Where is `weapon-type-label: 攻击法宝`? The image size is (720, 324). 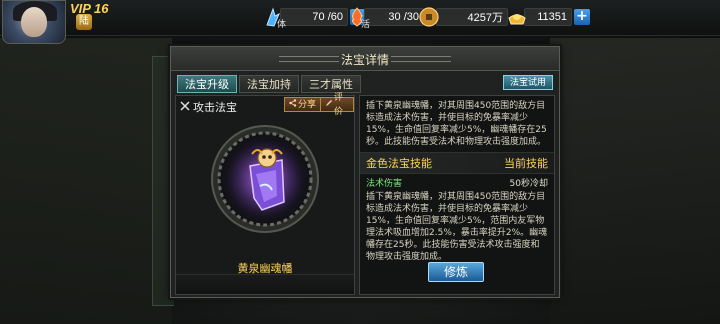 weapon-type-label: 攻击法宝 is located at coordinates (215, 107).